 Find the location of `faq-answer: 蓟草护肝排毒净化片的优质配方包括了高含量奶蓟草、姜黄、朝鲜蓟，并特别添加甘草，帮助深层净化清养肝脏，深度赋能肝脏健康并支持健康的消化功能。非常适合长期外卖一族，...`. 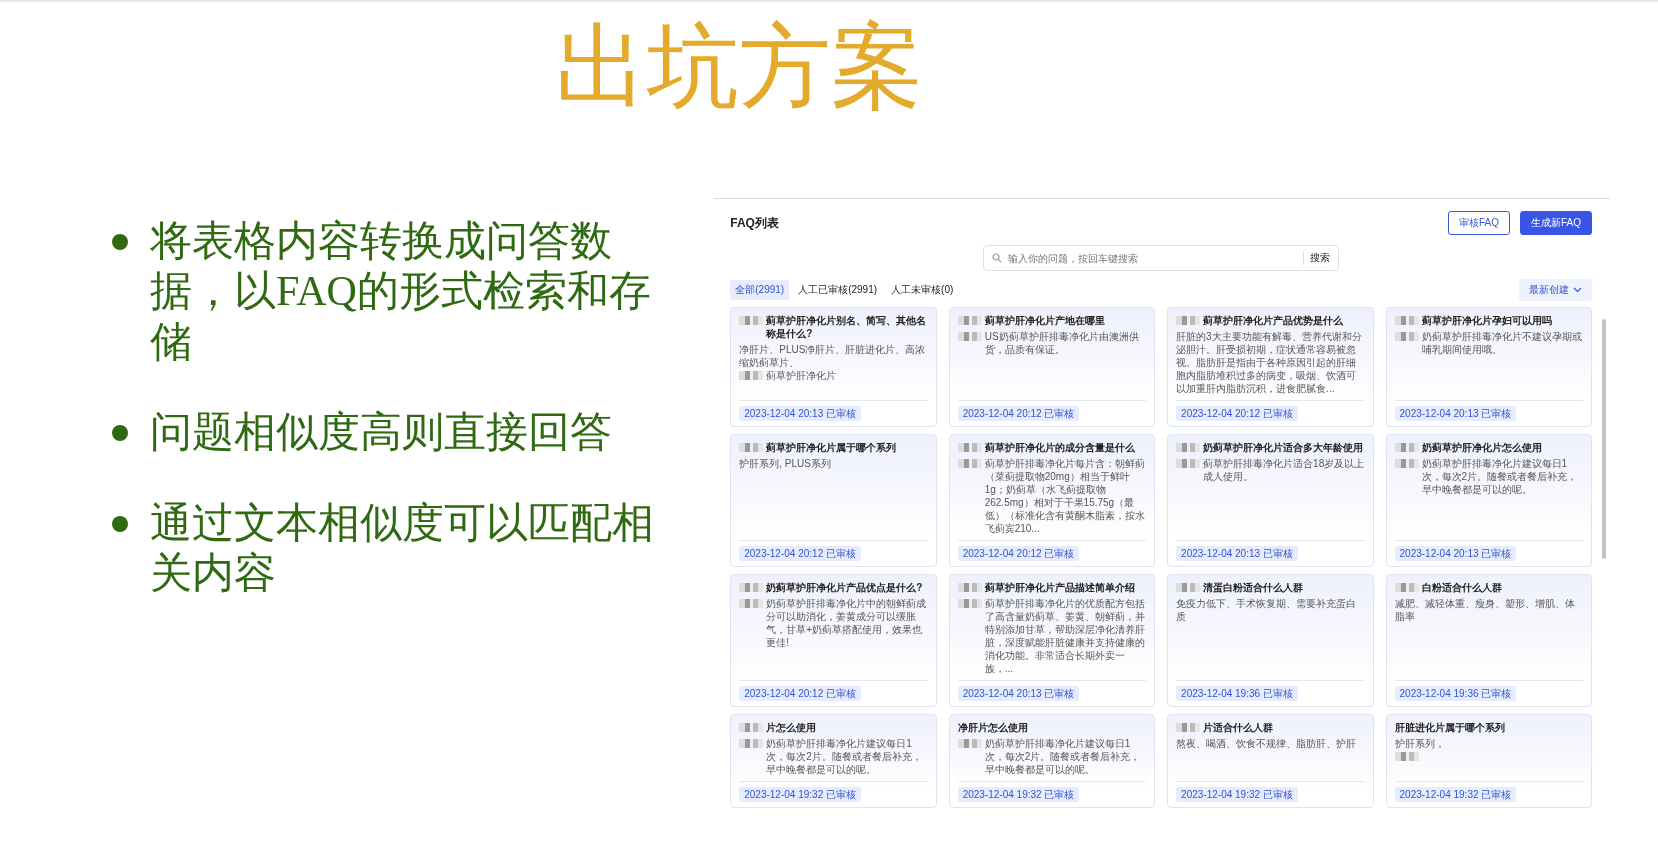

faq-answer: 蓟草护肝排毒净化片的优质配方包括了高含量奶蓟草、姜黄、朝鲜蓟，并特别添加甘草，帮助深层净化清养肝脏，深度赋能肝脏健康并支持健康的消化功能。非常适合长期外卖一族，... is located at coordinates (1065, 636).